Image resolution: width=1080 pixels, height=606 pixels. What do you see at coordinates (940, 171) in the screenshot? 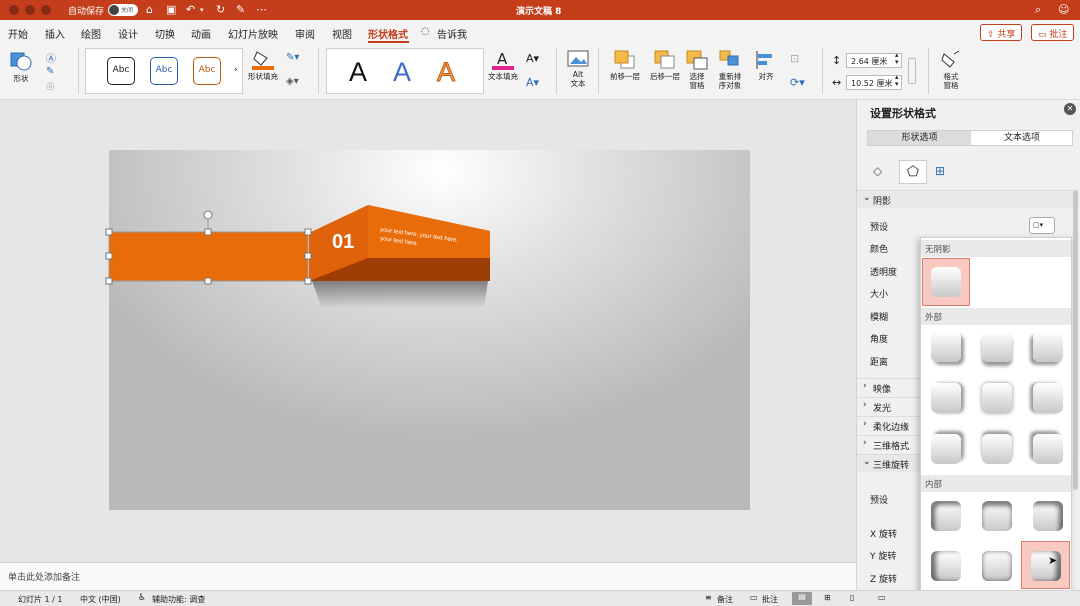
I see `size-properties-icon: ⊞` at bounding box center [940, 171].